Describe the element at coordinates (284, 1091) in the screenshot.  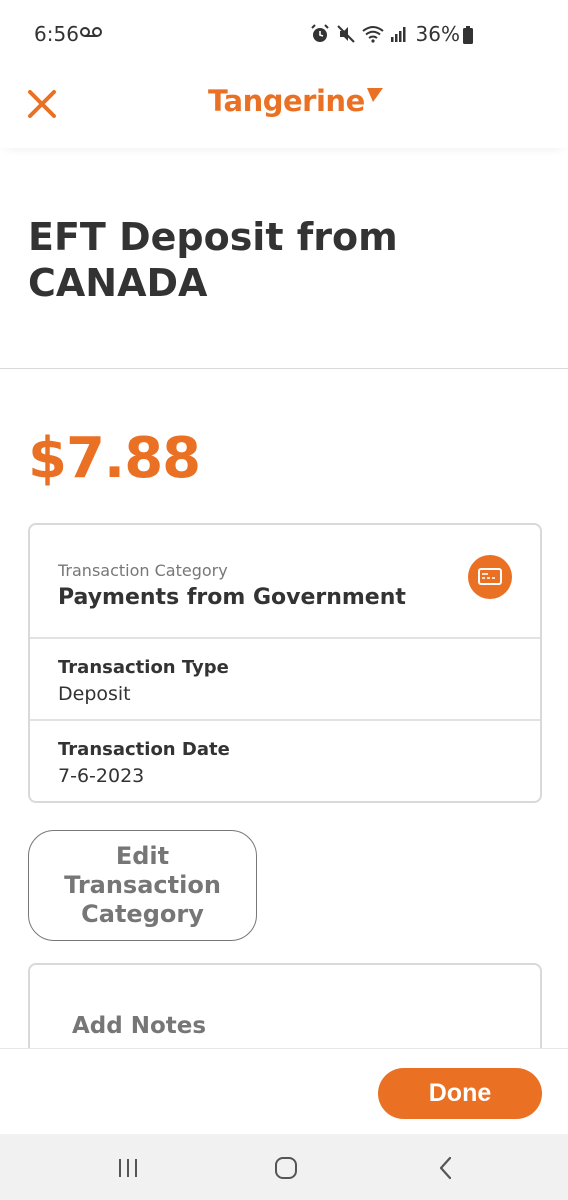
I see `bottom-action-bar: Done` at that location.